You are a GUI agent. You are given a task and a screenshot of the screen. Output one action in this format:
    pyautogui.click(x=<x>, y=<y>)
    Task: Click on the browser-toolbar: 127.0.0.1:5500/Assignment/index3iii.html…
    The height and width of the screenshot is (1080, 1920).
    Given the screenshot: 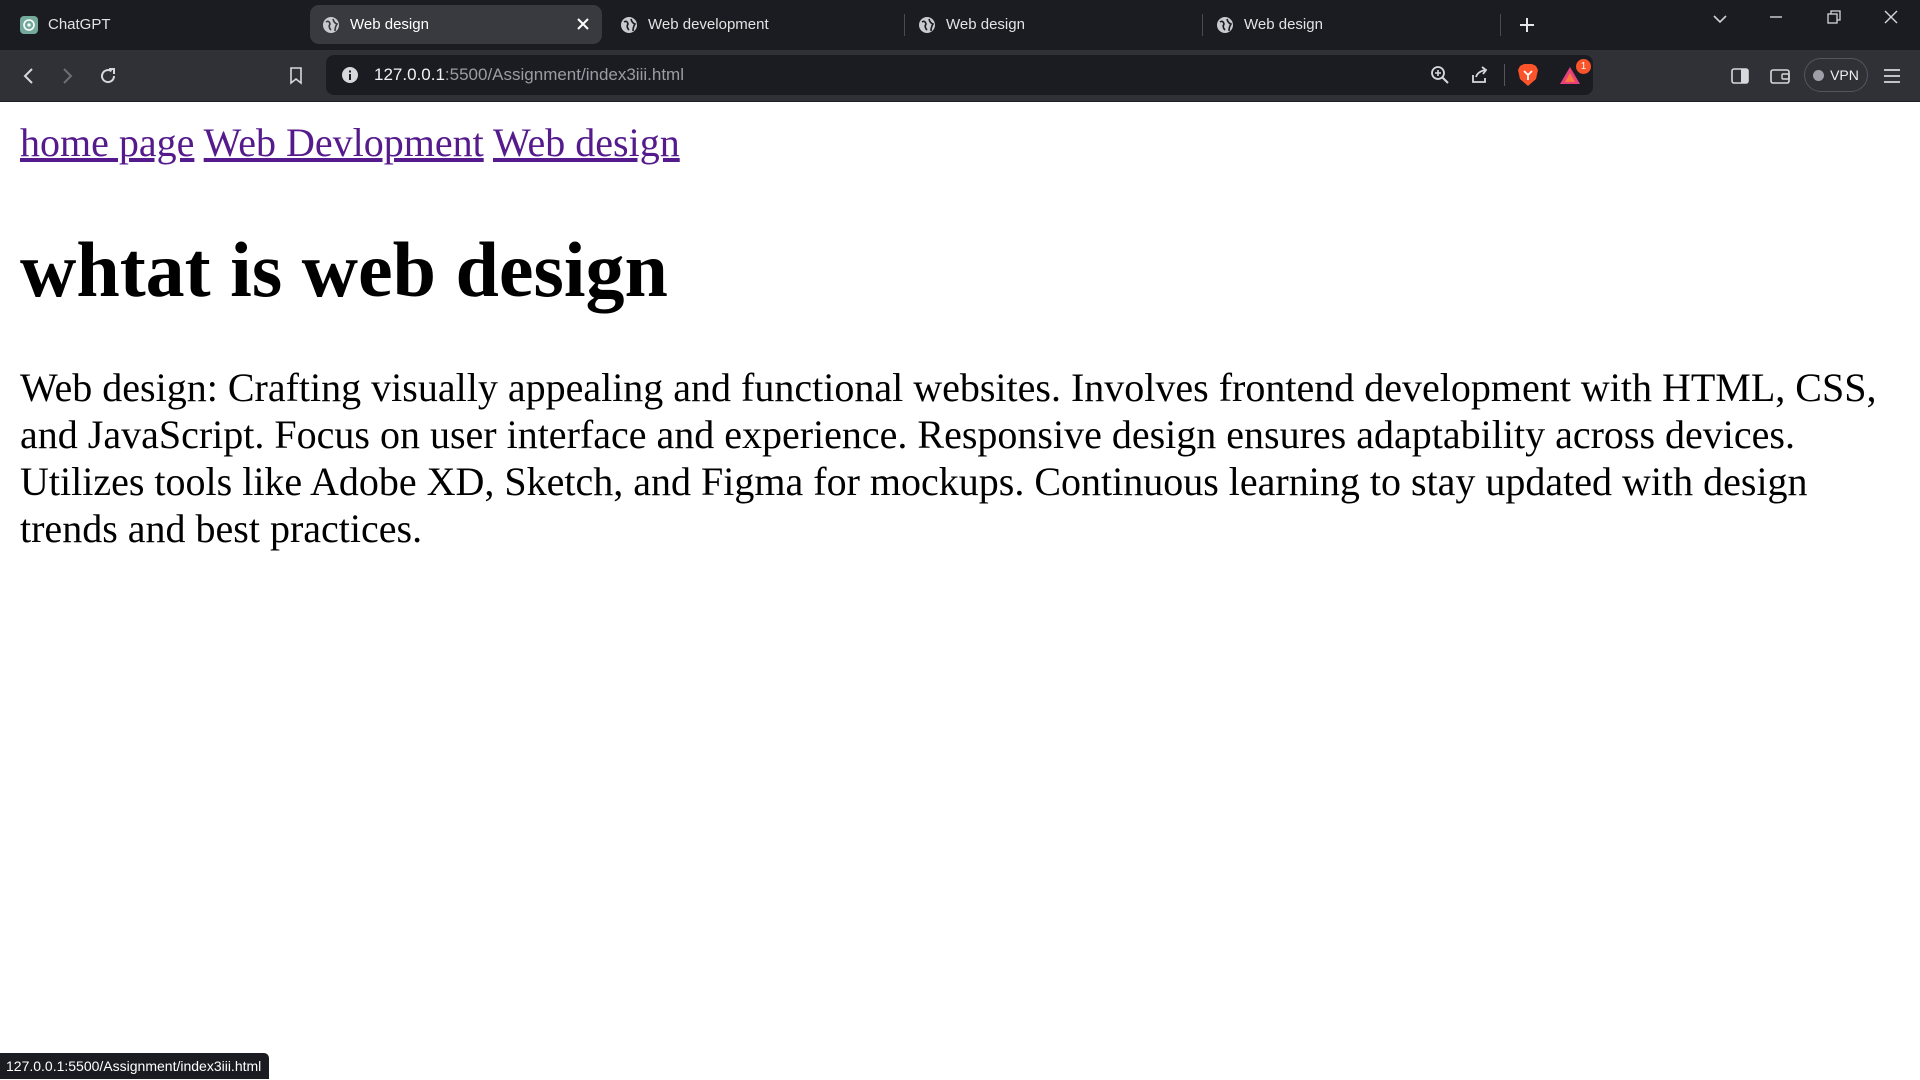 What is the action you would take?
    pyautogui.click(x=960, y=76)
    